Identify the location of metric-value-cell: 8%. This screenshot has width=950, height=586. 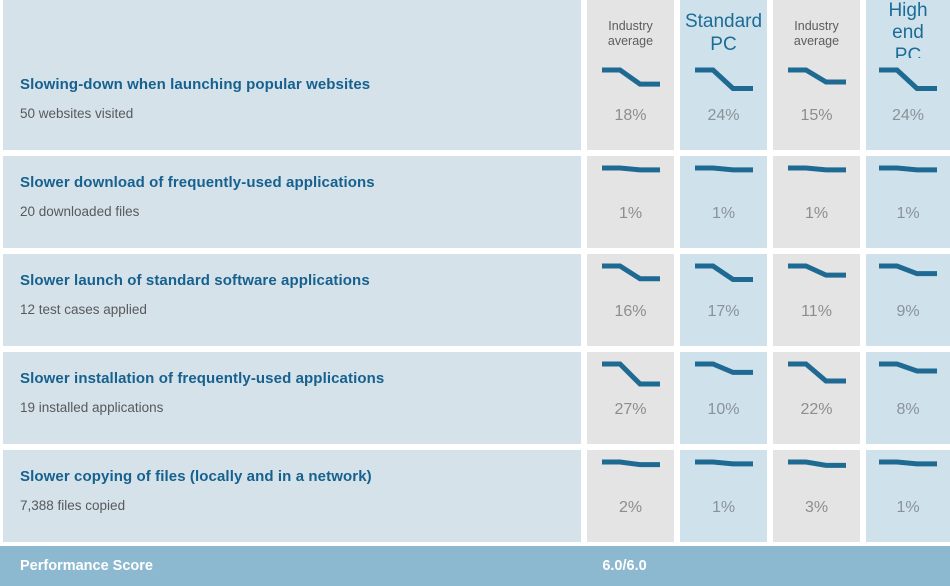
(908, 398).